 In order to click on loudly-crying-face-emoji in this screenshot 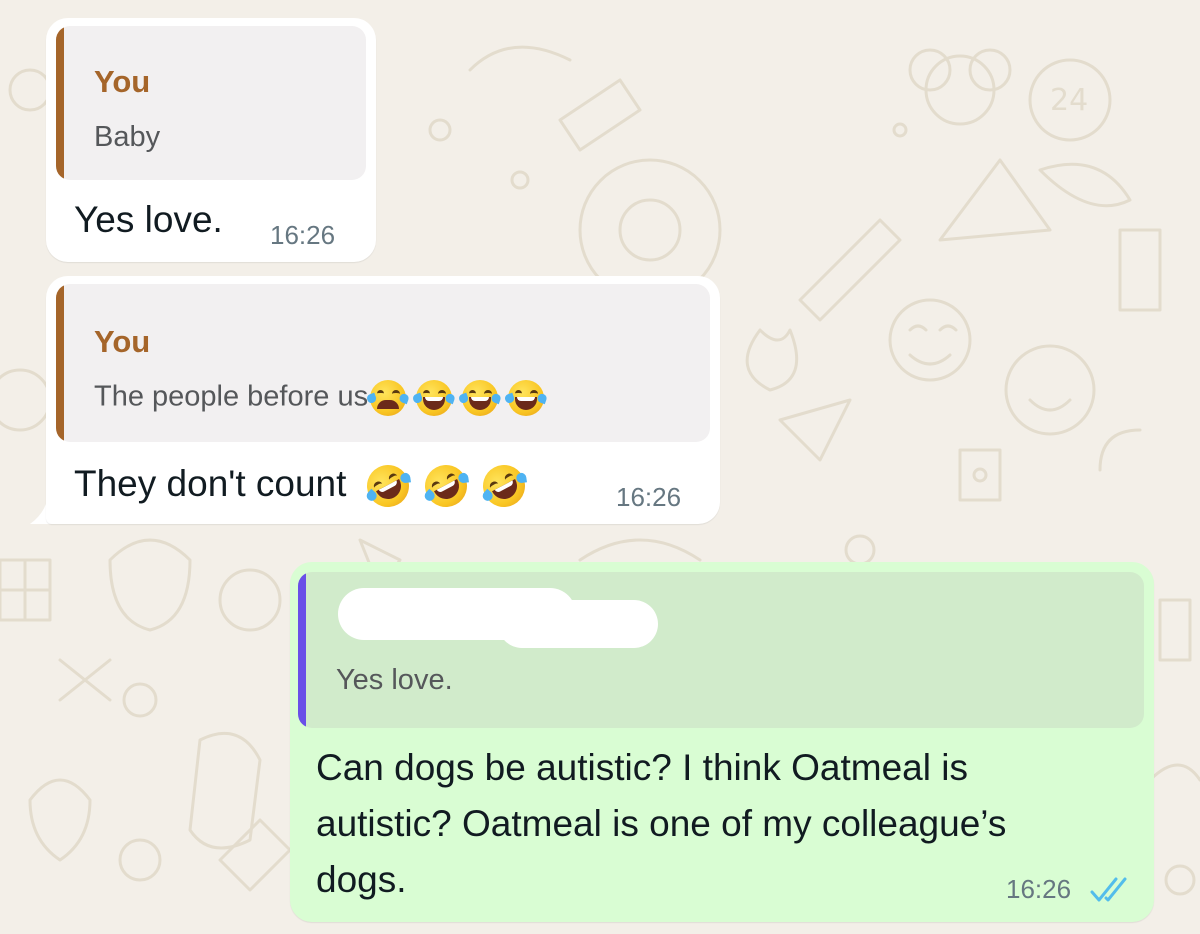, I will do `click(388, 398)`.